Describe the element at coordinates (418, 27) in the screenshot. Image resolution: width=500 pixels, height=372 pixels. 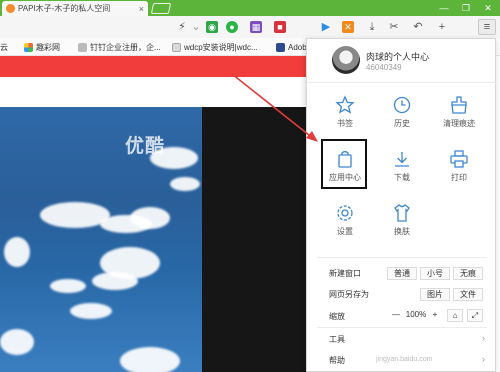
I see `undo-icon: ↶` at that location.